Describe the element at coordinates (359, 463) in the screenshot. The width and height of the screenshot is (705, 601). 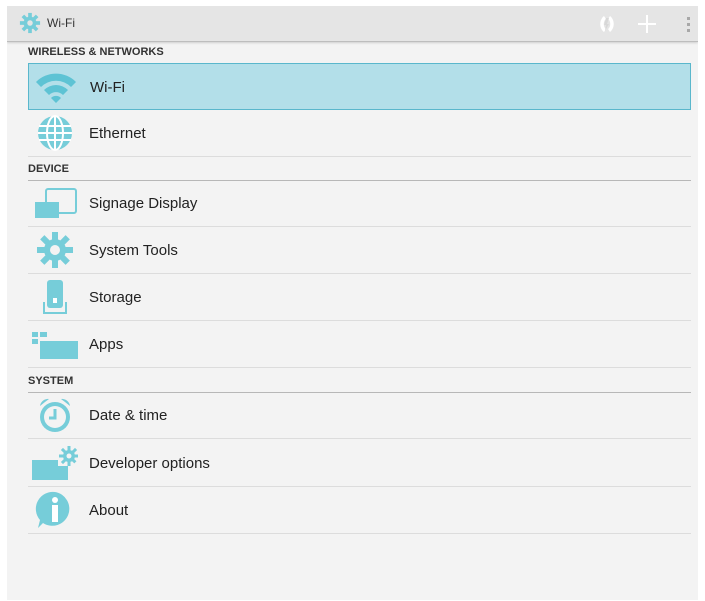
I see `settings-item-developer-options: Developer options` at that location.